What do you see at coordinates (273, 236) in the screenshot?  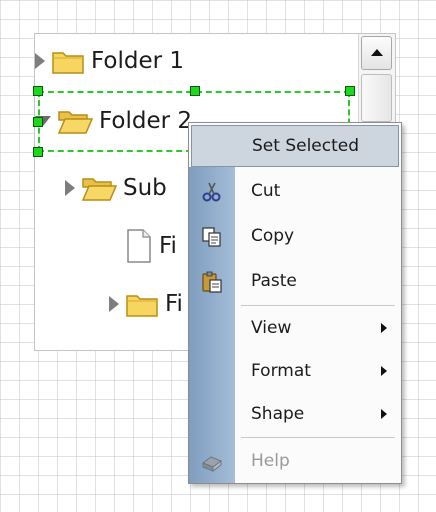 I see `menu-item-label: Copy` at bounding box center [273, 236].